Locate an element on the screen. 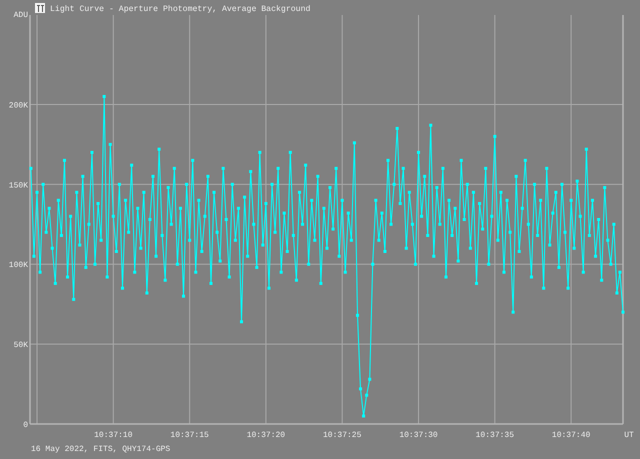 The height and width of the screenshot is (459, 640). window-title: Light Curve - Aperture Photometry, Average Background is located at coordinates (180, 9).